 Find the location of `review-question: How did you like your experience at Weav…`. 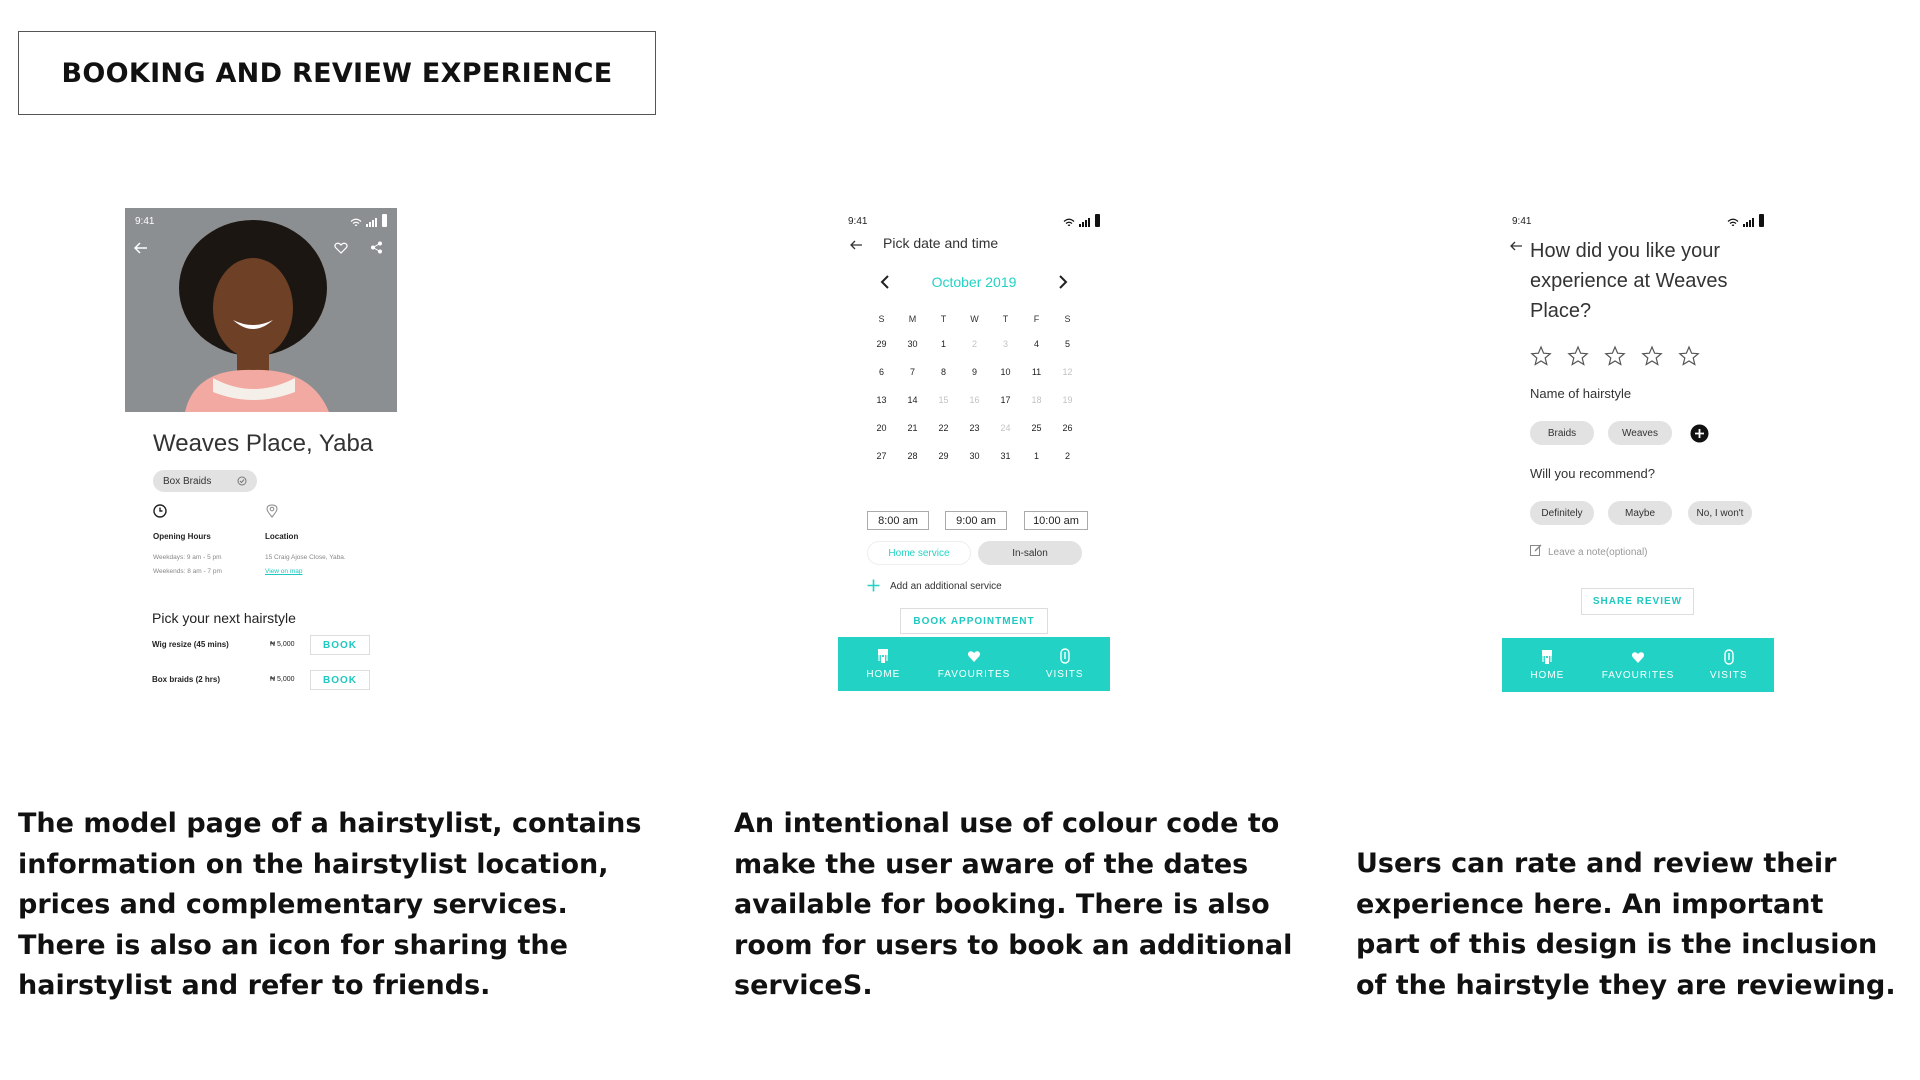

review-question: How did you like your experience at Weav… is located at coordinates (1629, 281).